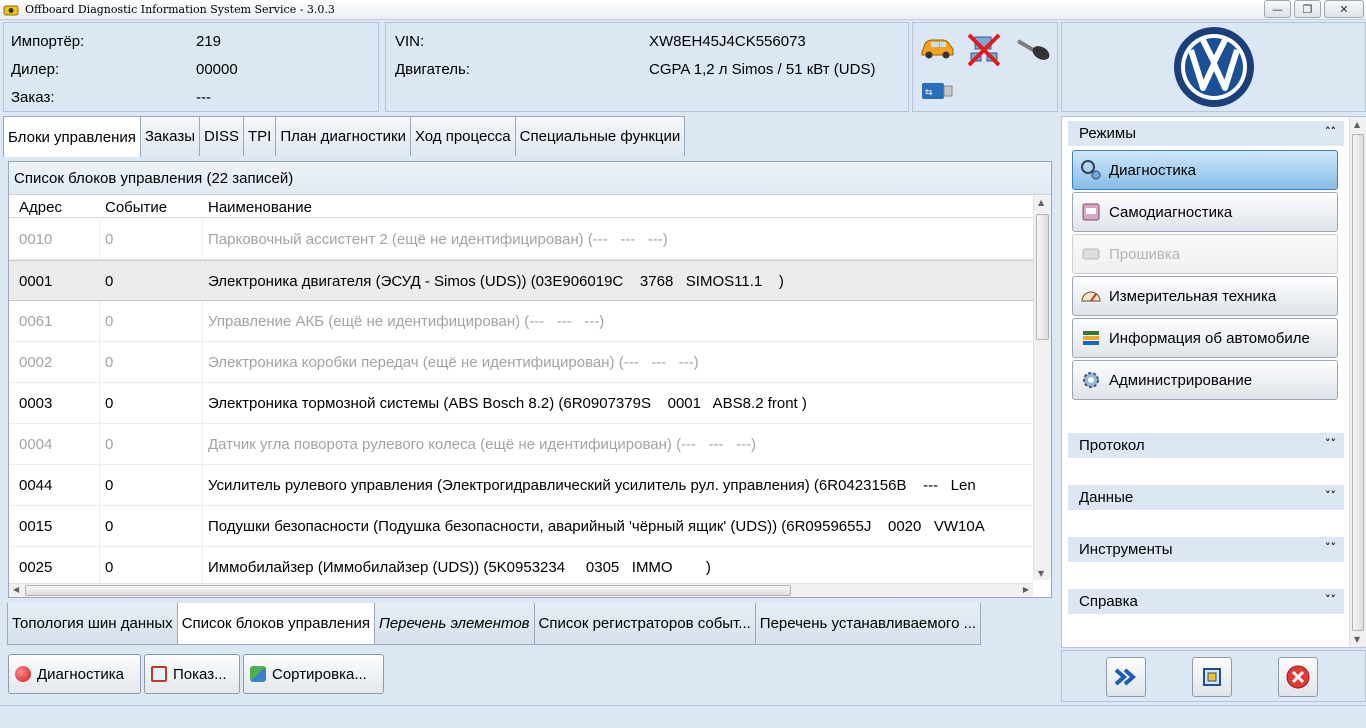 The image size is (1366, 728). Describe the element at coordinates (1181, 380) in the screenshot. I see `mode-administration-label: Администрирование` at that location.